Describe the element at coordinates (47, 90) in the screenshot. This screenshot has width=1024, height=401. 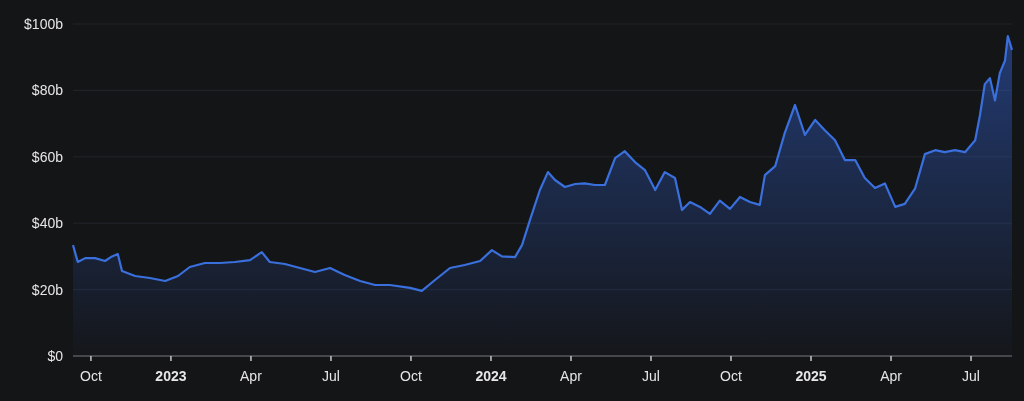
I see `y-axis-label: $80b` at that location.